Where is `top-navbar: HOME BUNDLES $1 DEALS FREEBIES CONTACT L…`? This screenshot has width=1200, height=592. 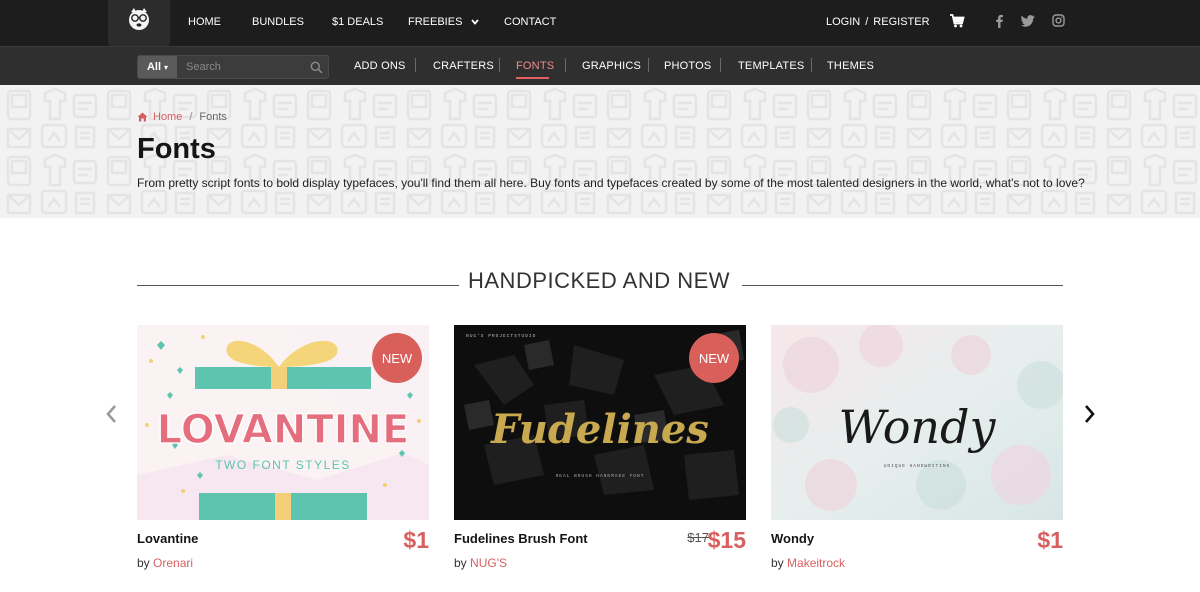 top-navbar: HOME BUNDLES $1 DEALS FREEBIES CONTACT L… is located at coordinates (600, 23).